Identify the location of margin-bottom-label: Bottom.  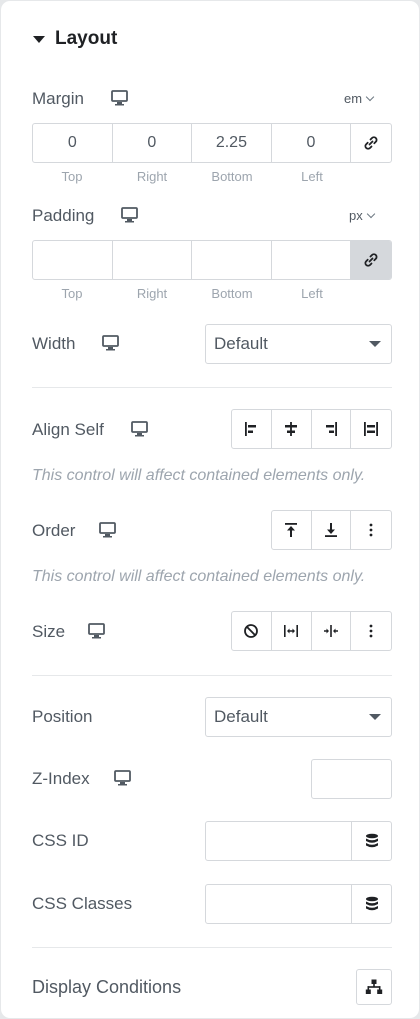
(232, 176).